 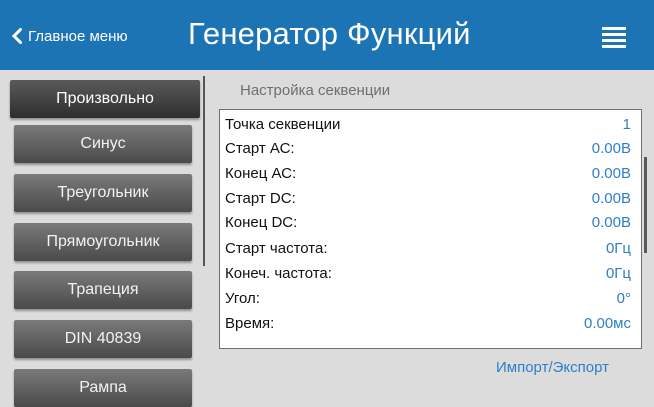 What do you see at coordinates (428, 198) in the screenshot?
I see `row-start-dc: Старт DC: 0.00В` at bounding box center [428, 198].